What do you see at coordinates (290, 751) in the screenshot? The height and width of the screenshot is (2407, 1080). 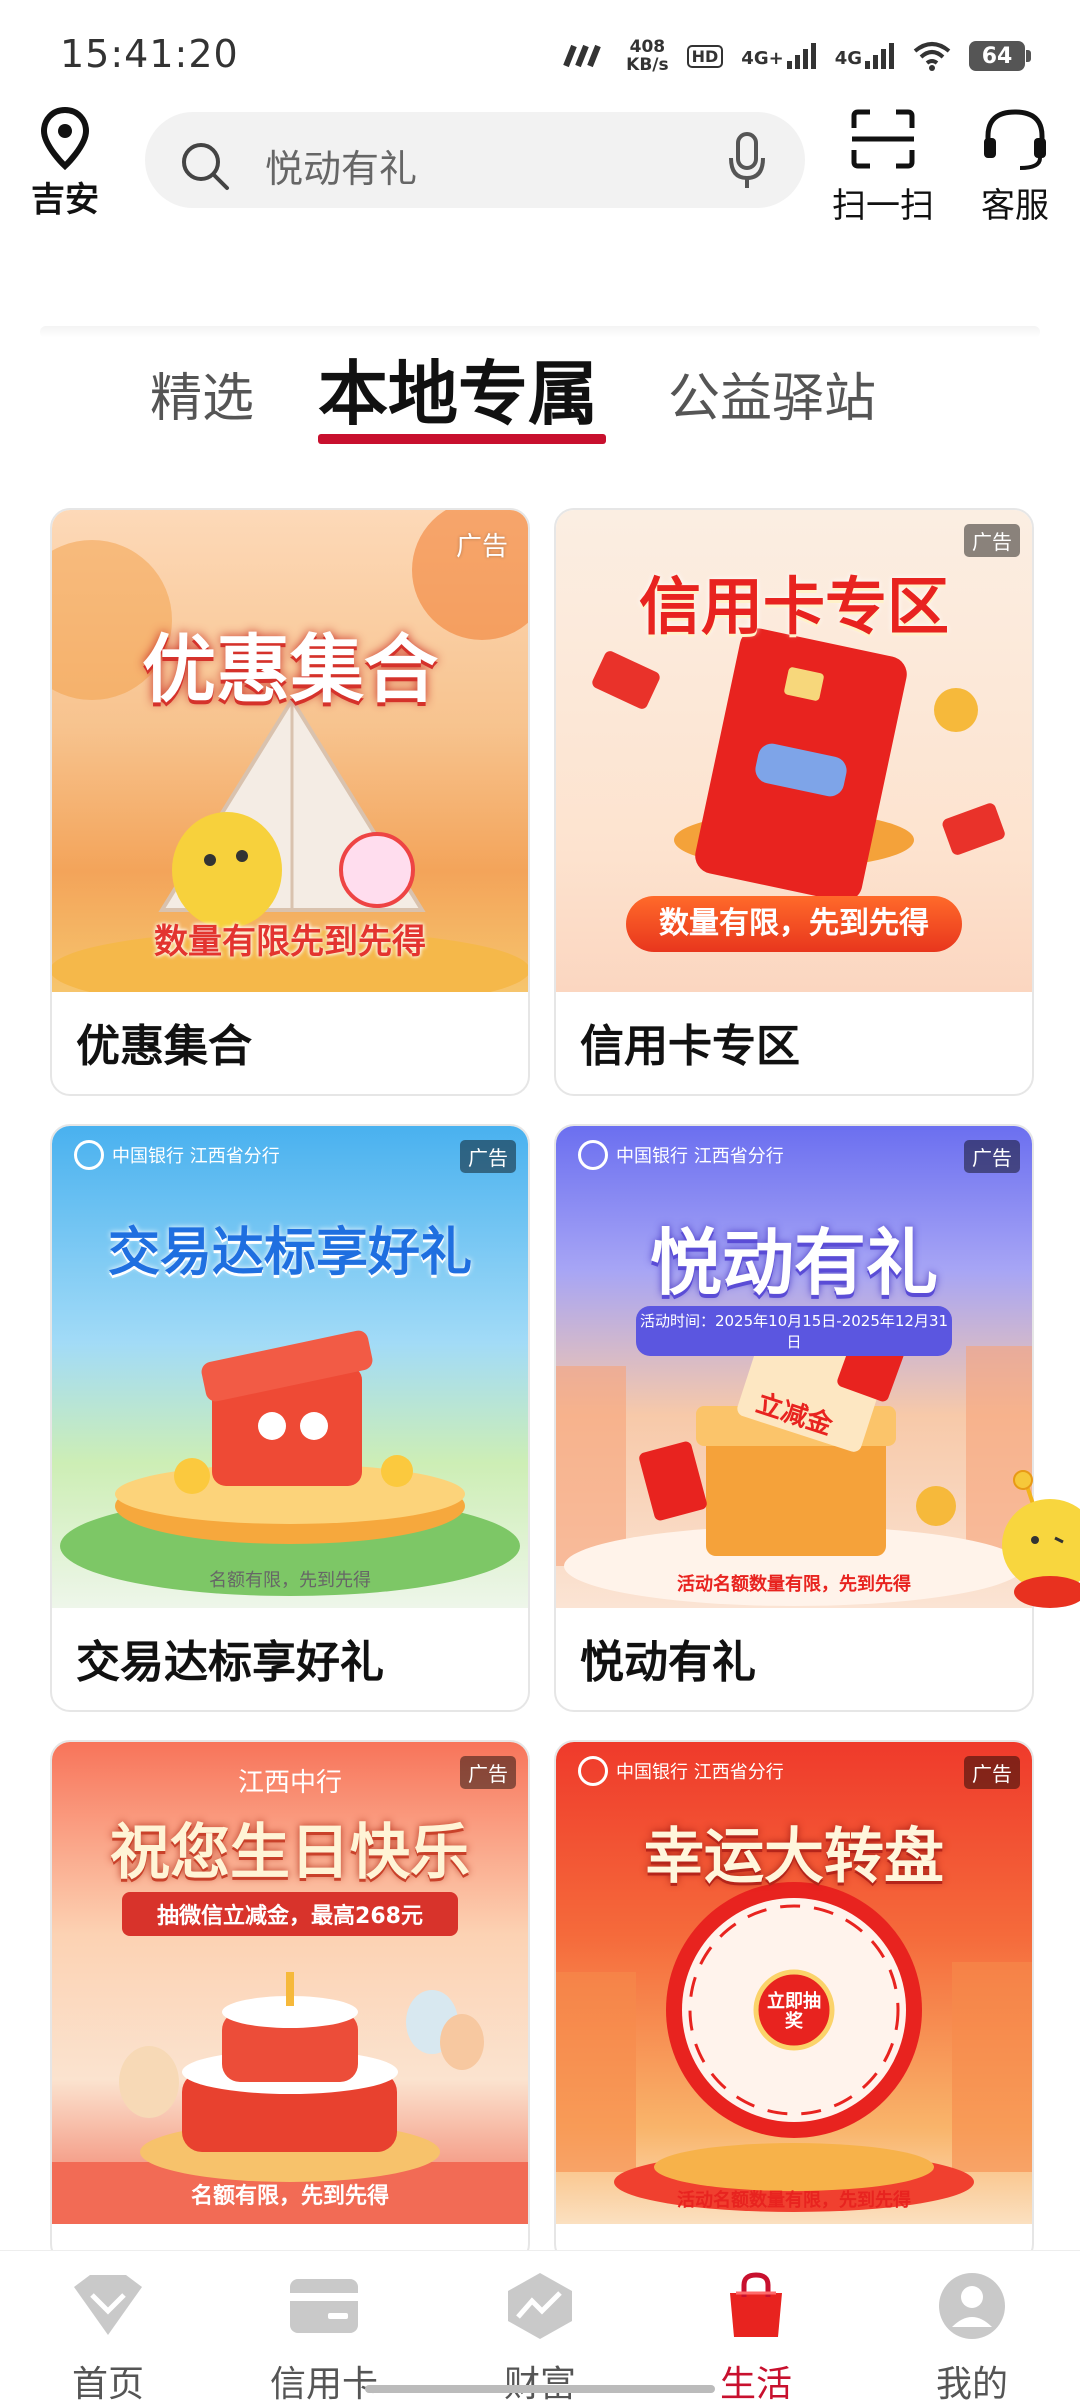 I see `promo-banner: 广告 优惠集合 数量有限先到先得` at bounding box center [290, 751].